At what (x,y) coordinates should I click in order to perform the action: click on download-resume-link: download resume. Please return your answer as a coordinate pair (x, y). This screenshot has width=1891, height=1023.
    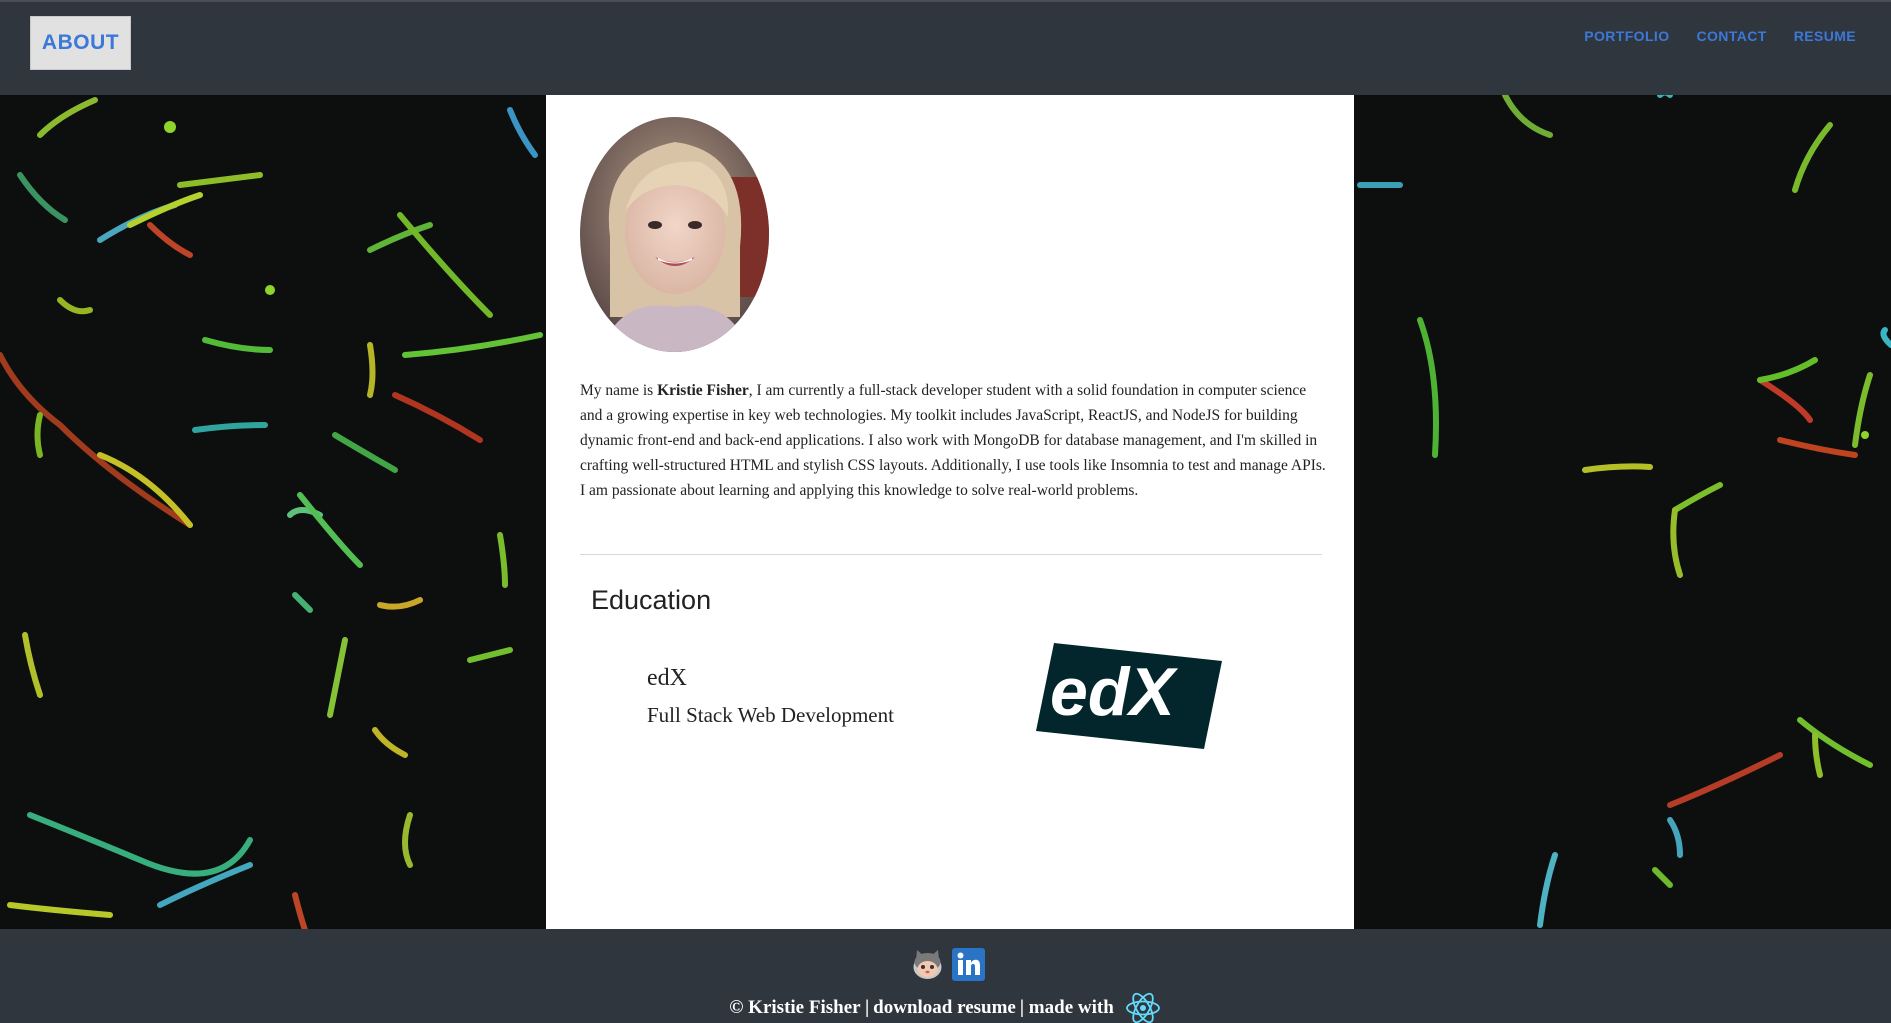
    Looking at the image, I should click on (944, 1008).